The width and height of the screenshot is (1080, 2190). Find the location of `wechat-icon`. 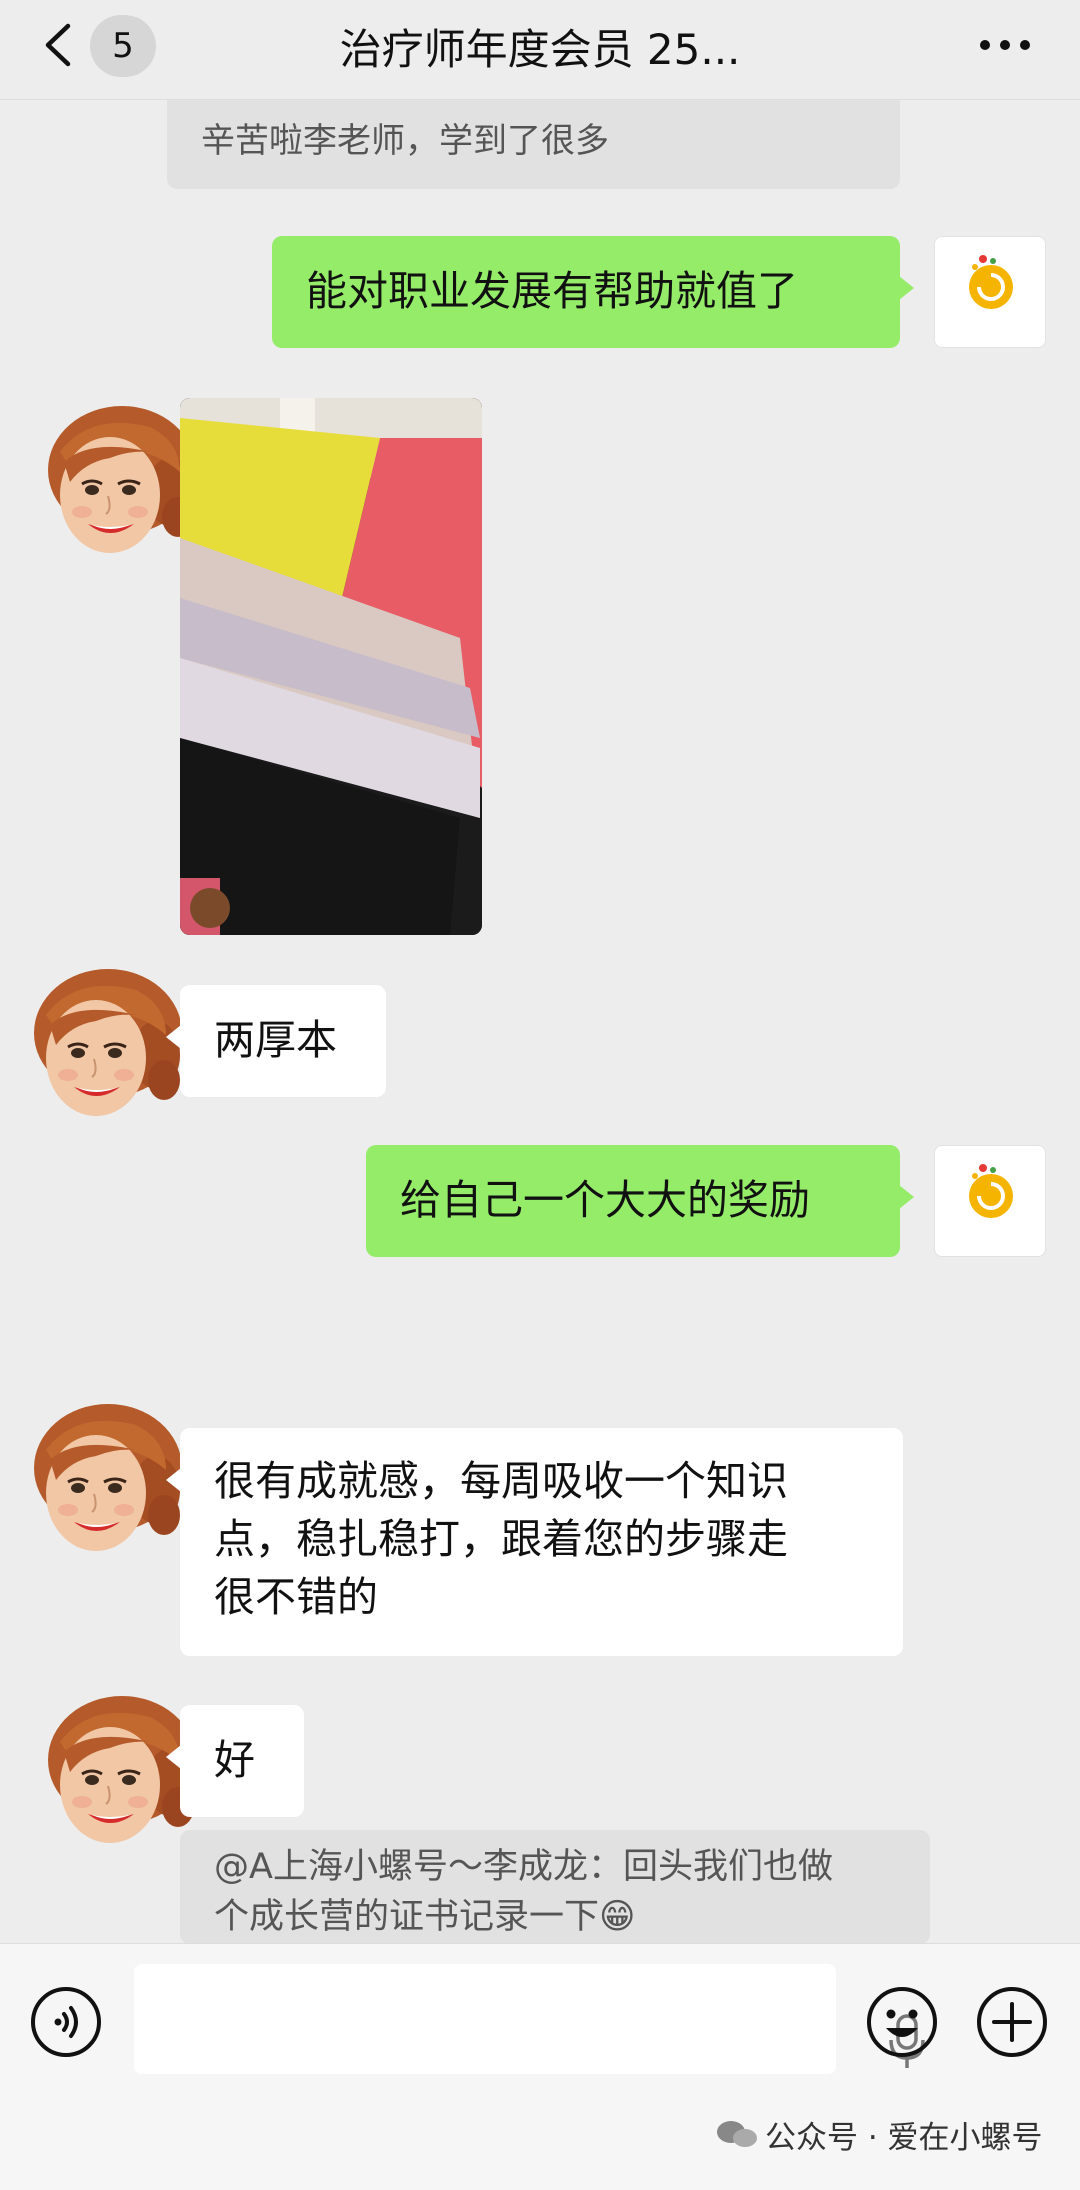

wechat-icon is located at coordinates (737, 2134).